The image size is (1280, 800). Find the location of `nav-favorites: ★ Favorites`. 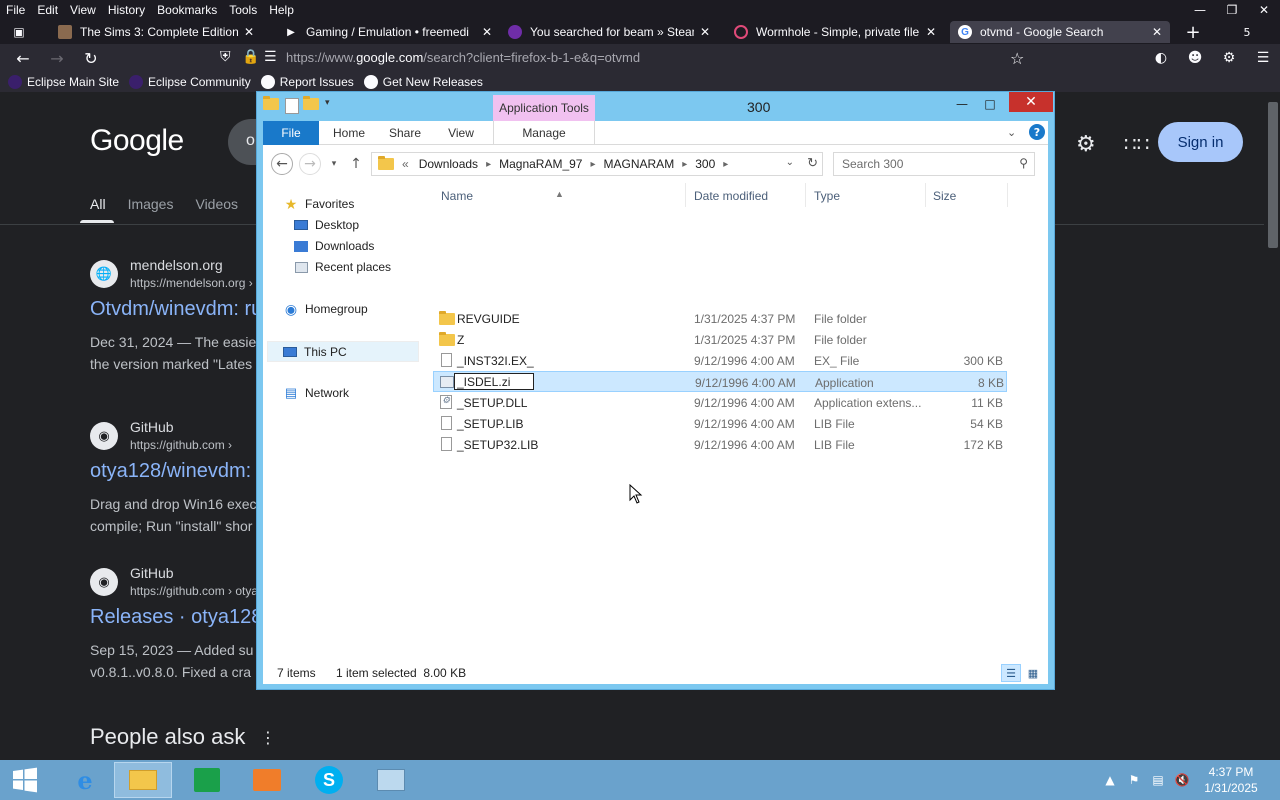

nav-favorites: ★ Favorites is located at coordinates (319, 204).